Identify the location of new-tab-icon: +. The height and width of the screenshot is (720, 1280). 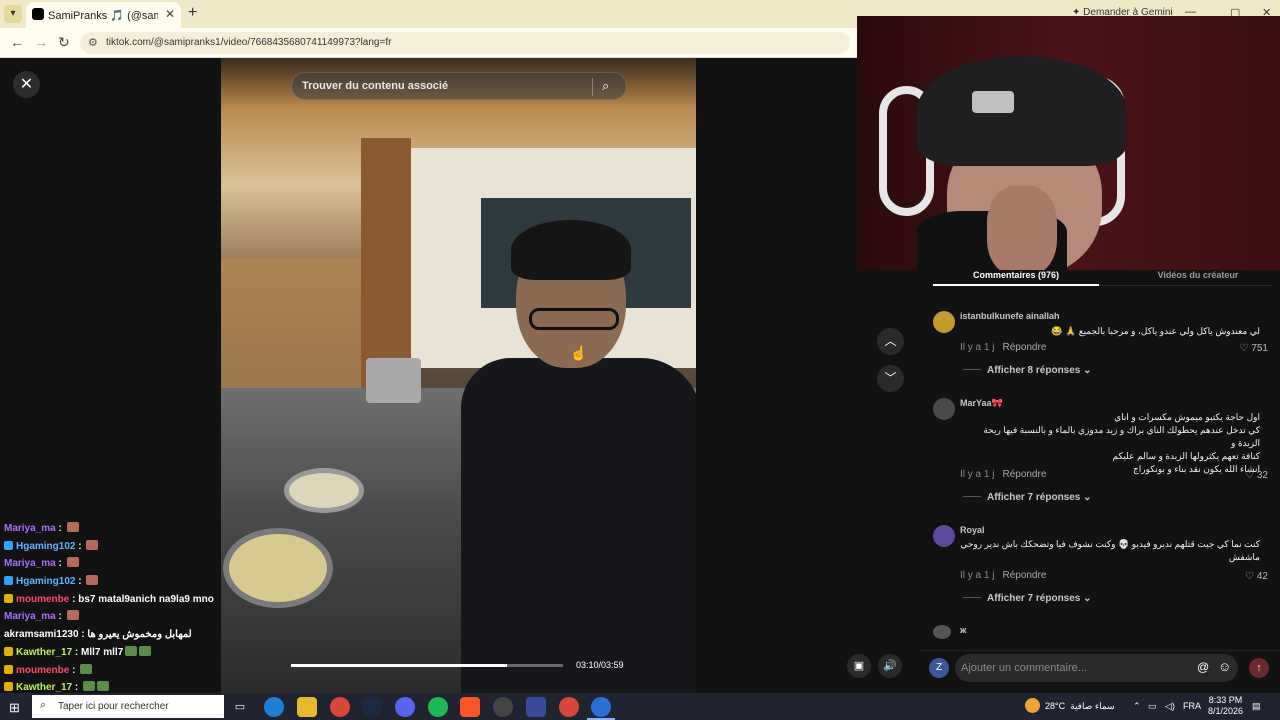
(192, 13).